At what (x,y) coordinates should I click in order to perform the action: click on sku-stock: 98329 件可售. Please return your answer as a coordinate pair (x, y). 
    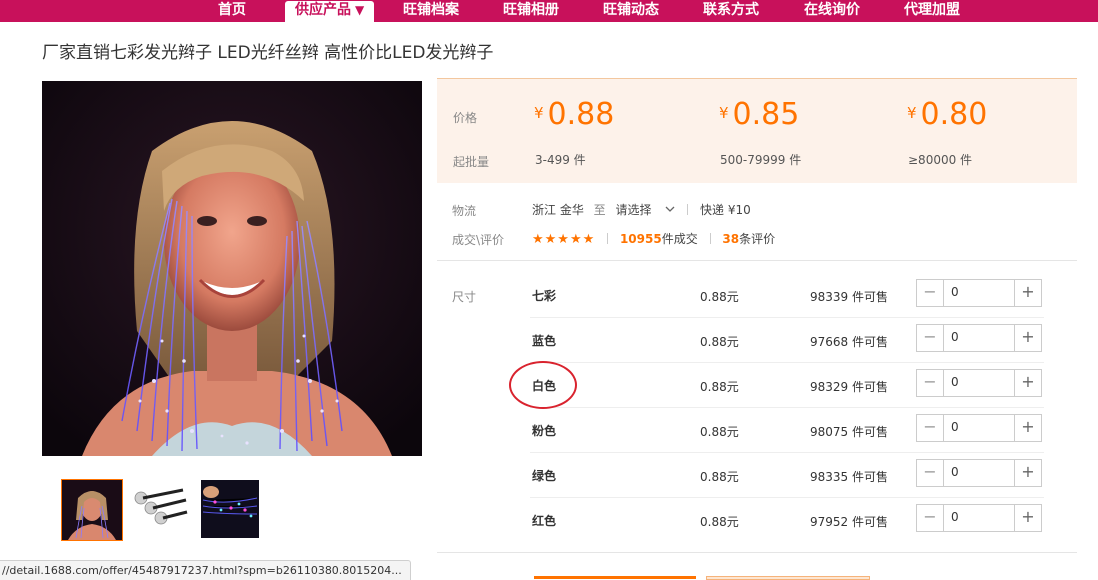
    Looking at the image, I should click on (849, 387).